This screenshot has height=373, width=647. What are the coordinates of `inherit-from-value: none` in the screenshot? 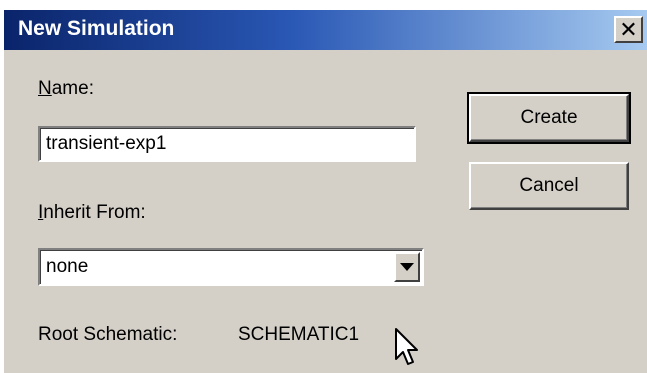 It's located at (67, 266).